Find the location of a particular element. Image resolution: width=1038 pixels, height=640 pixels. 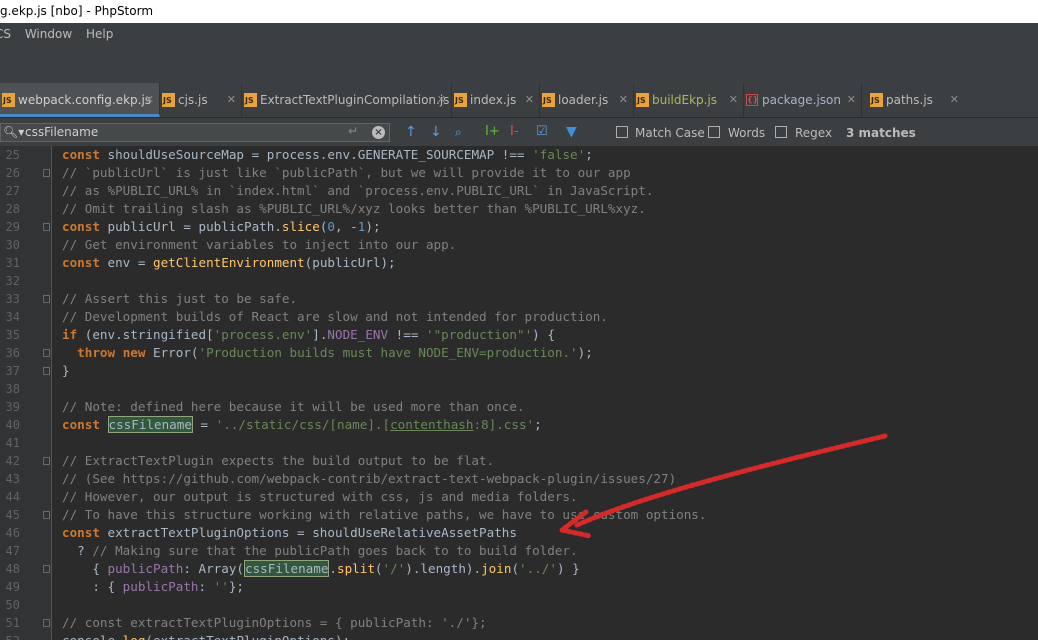

search-history-icon: 🔍︎▾ is located at coordinates (13, 132).